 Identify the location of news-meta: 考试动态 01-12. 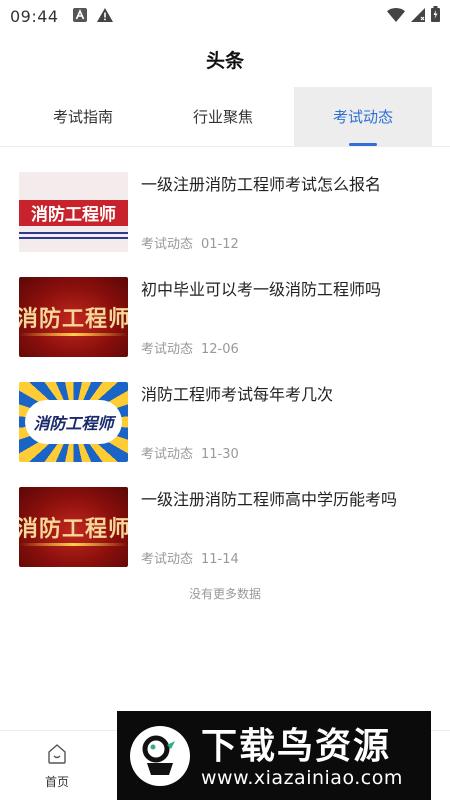
(190, 242).